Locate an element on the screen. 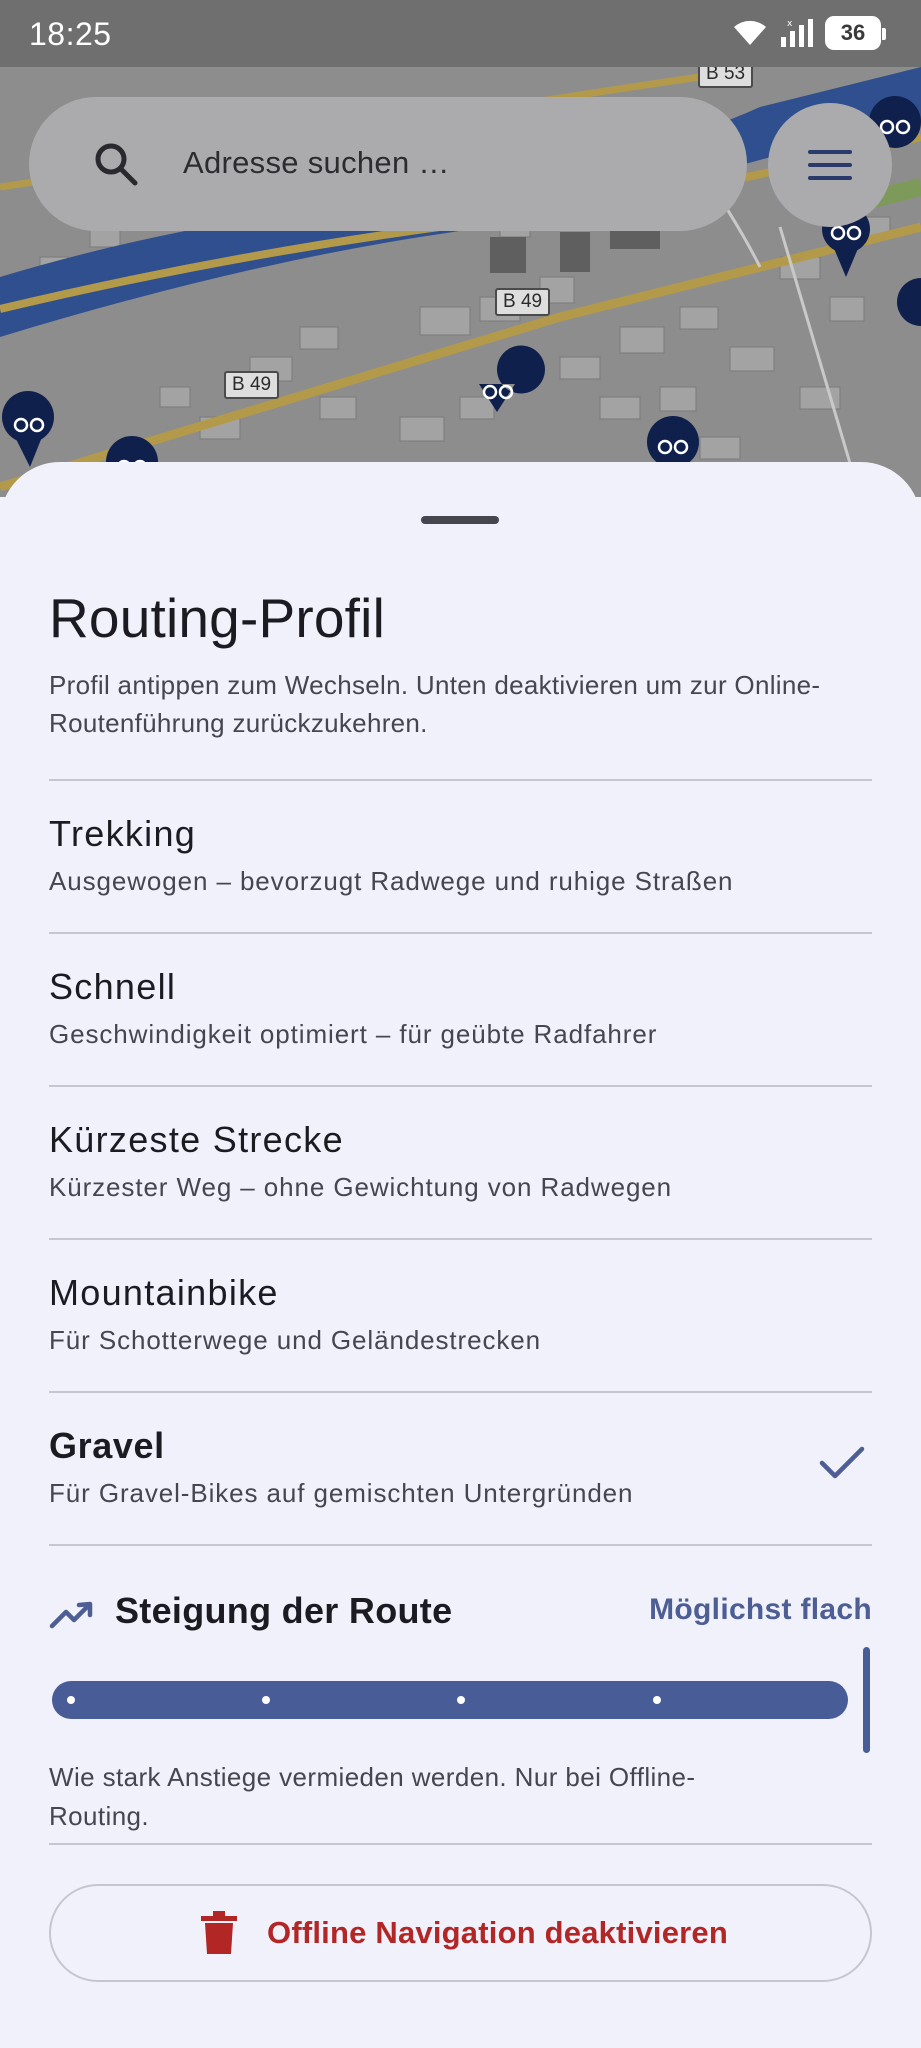  checkmark-icon is located at coordinates (842, 1462).